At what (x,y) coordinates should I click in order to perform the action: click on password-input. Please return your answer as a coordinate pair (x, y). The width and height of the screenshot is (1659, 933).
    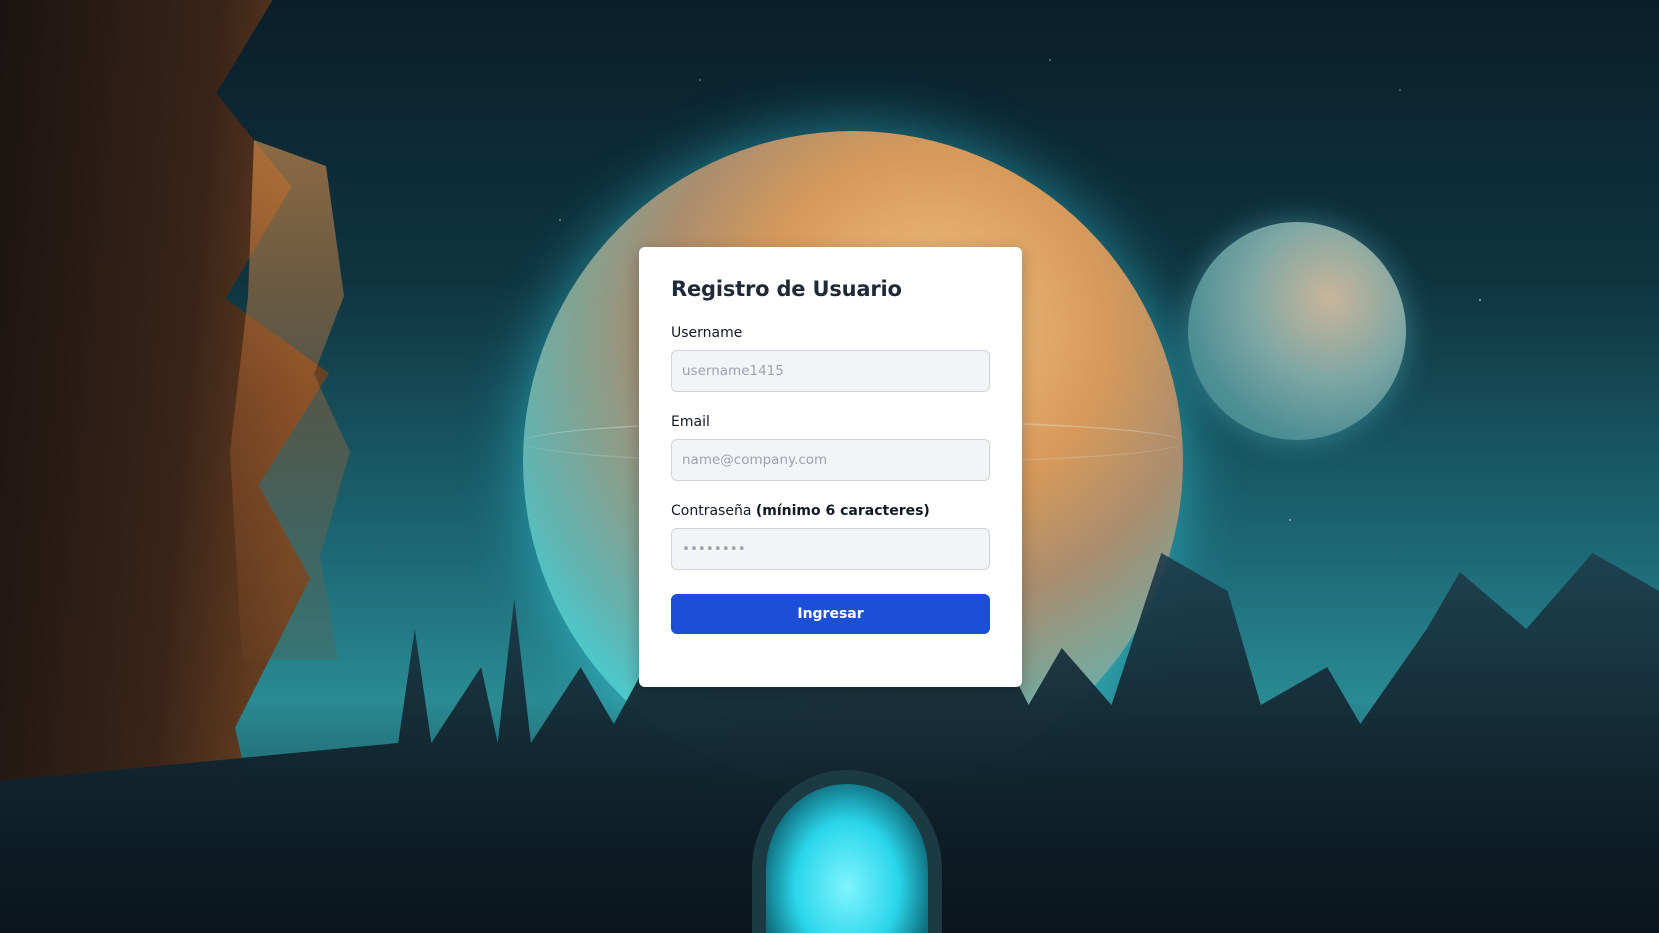
    Looking at the image, I should click on (830, 549).